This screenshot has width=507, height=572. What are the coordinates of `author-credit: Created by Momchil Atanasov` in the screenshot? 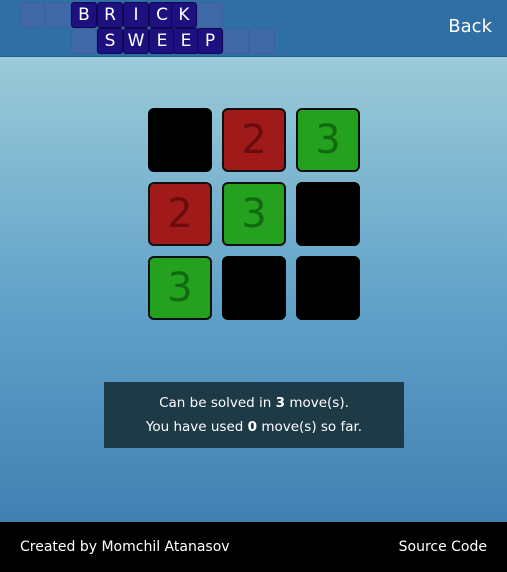 It's located at (125, 547).